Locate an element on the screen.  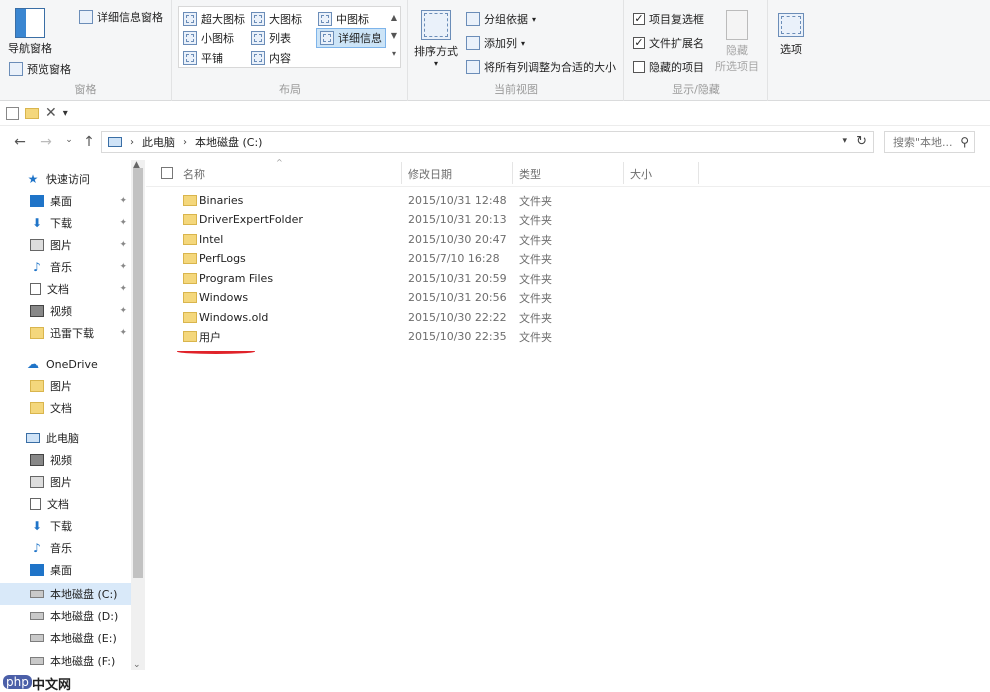
nav-pc-pictures: 图片 is located at coordinates (65, 482).